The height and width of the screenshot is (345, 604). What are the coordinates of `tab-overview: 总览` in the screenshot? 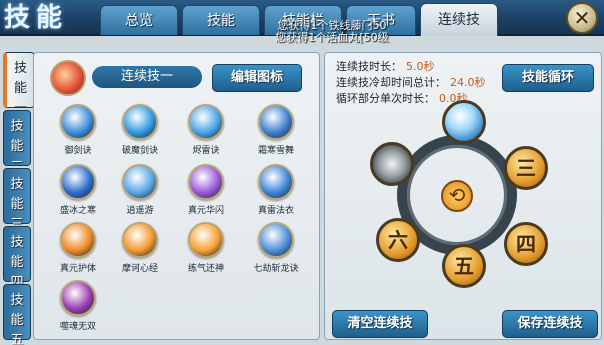 It's located at (139, 20).